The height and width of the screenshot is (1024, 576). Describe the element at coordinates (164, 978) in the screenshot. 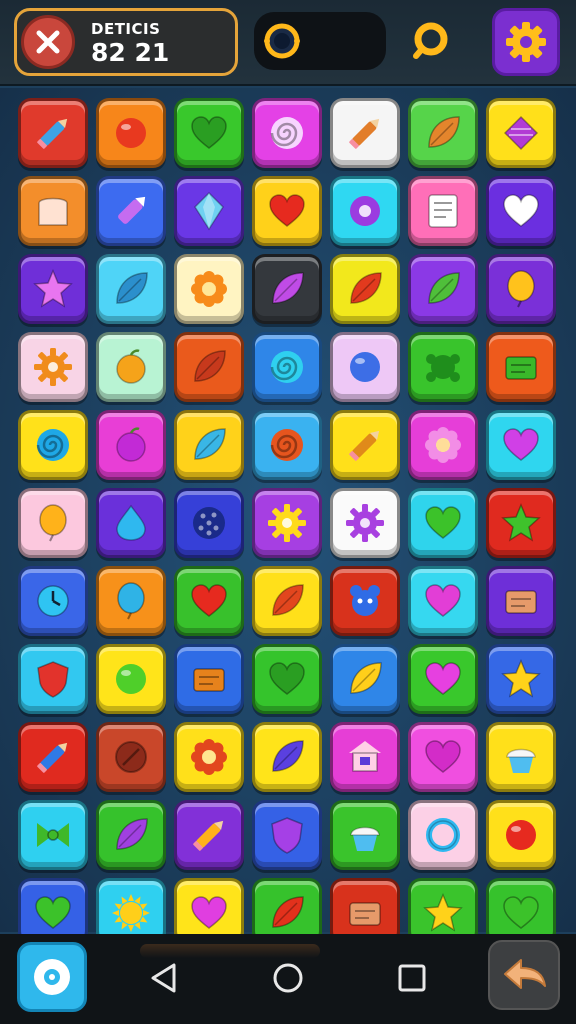

I see `back-triangle-icon` at that location.